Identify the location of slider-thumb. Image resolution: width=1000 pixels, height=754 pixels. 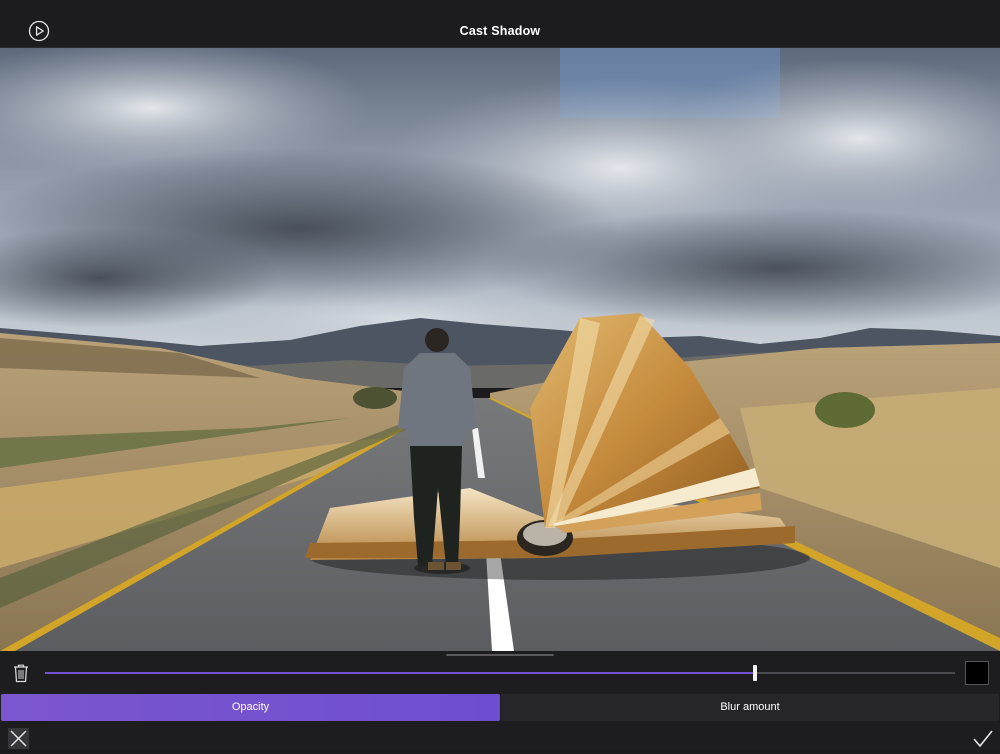
(754, 673).